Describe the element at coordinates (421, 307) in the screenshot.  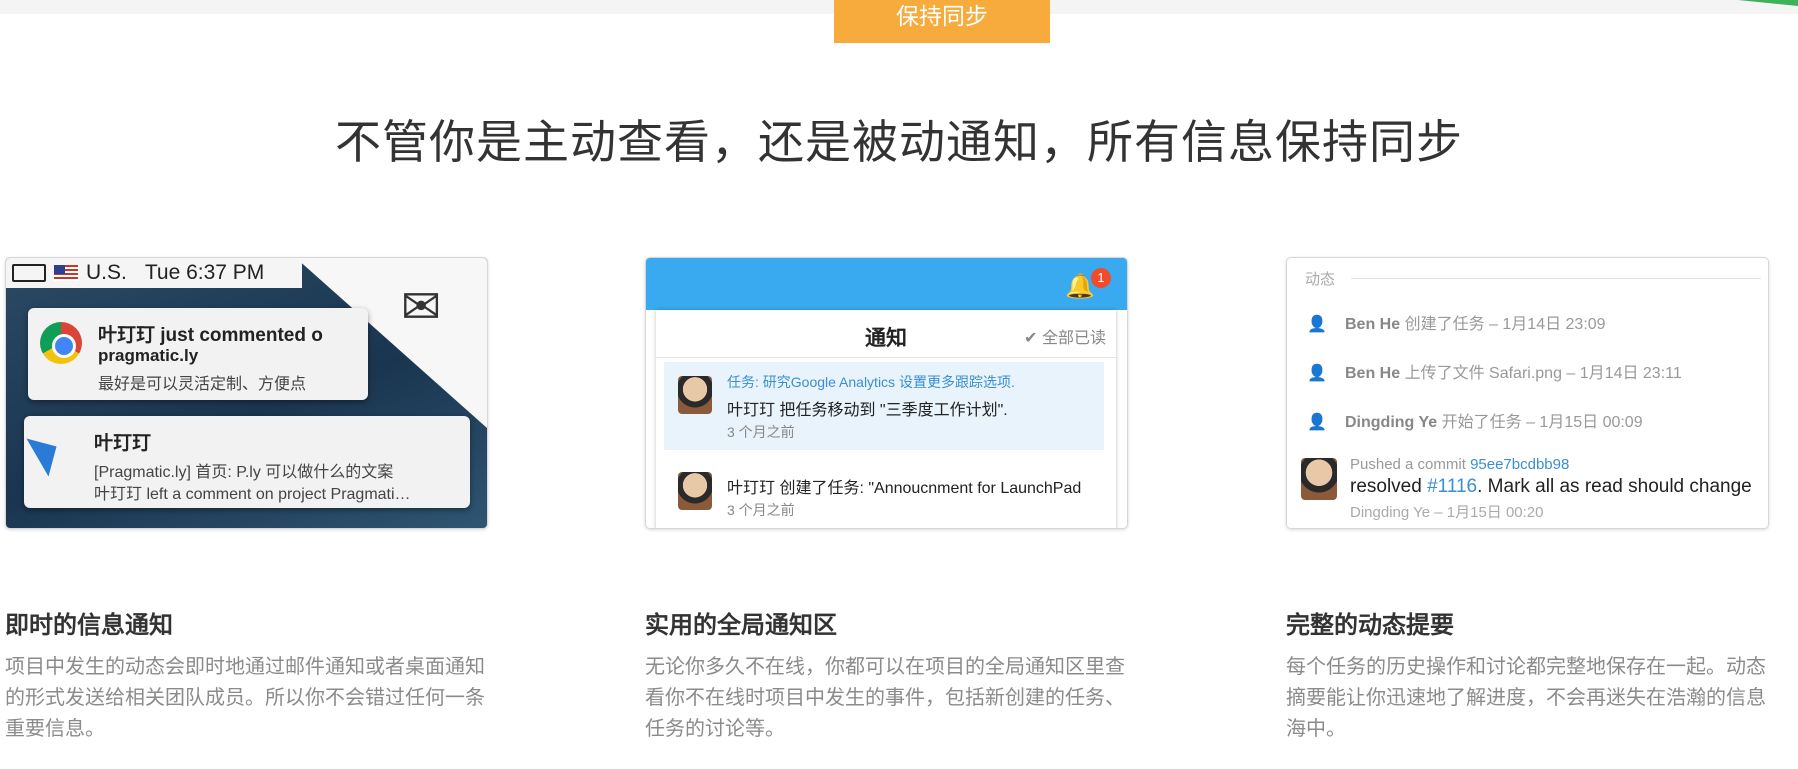
I see `envelope-icon: ✉` at that location.